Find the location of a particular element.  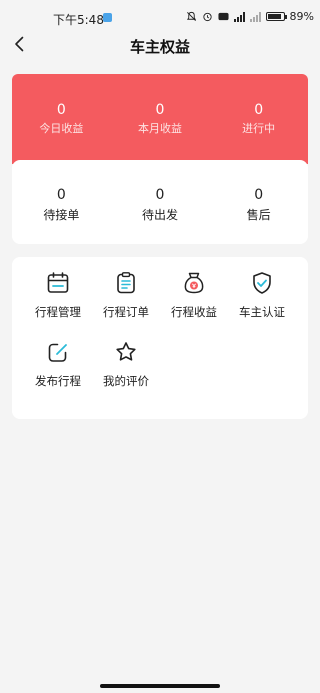

order-after-sales: 0 售后 is located at coordinates (258, 202).